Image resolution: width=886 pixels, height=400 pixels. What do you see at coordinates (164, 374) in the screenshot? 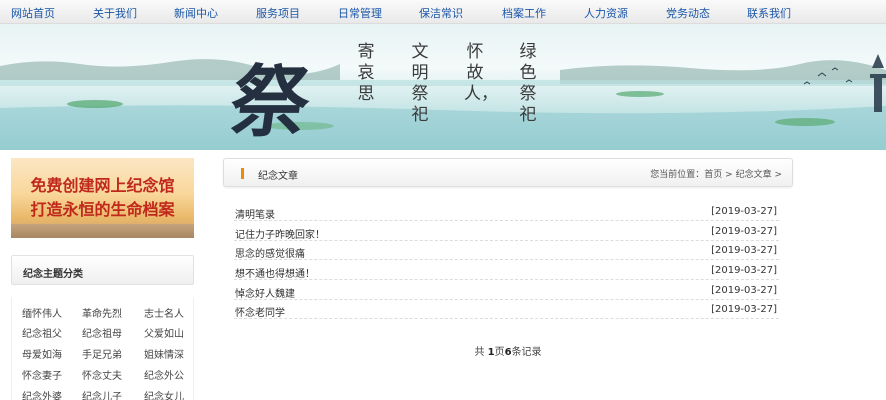
I see `category-link: 纪念外公` at bounding box center [164, 374].